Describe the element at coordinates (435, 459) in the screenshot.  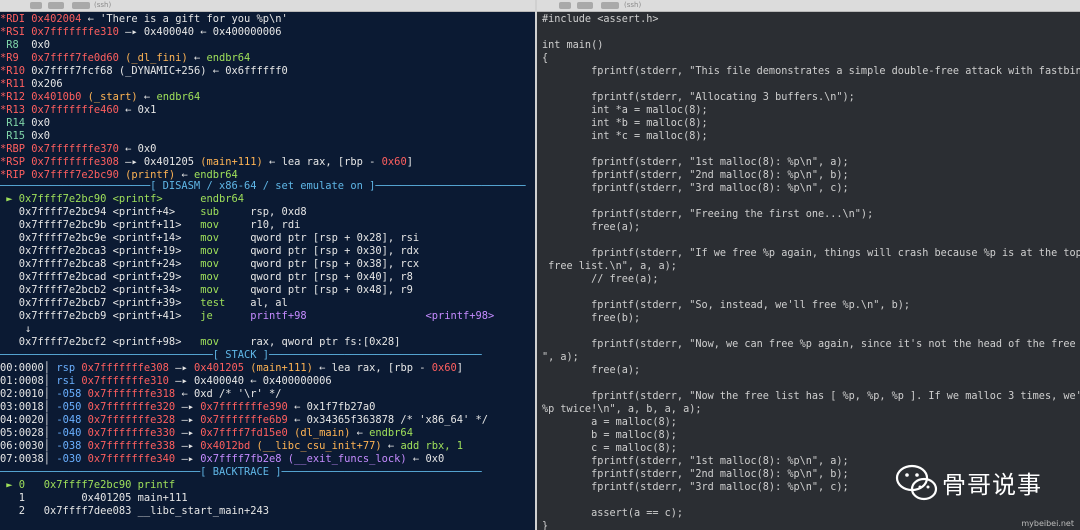
I see `stack-value: 0x0` at that location.